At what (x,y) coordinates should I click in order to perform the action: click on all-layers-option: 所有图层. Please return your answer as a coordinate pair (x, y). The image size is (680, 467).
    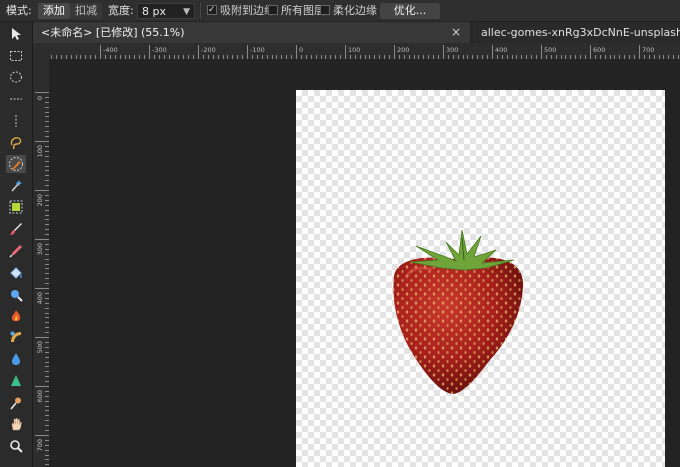
    Looking at the image, I should click on (296, 11).